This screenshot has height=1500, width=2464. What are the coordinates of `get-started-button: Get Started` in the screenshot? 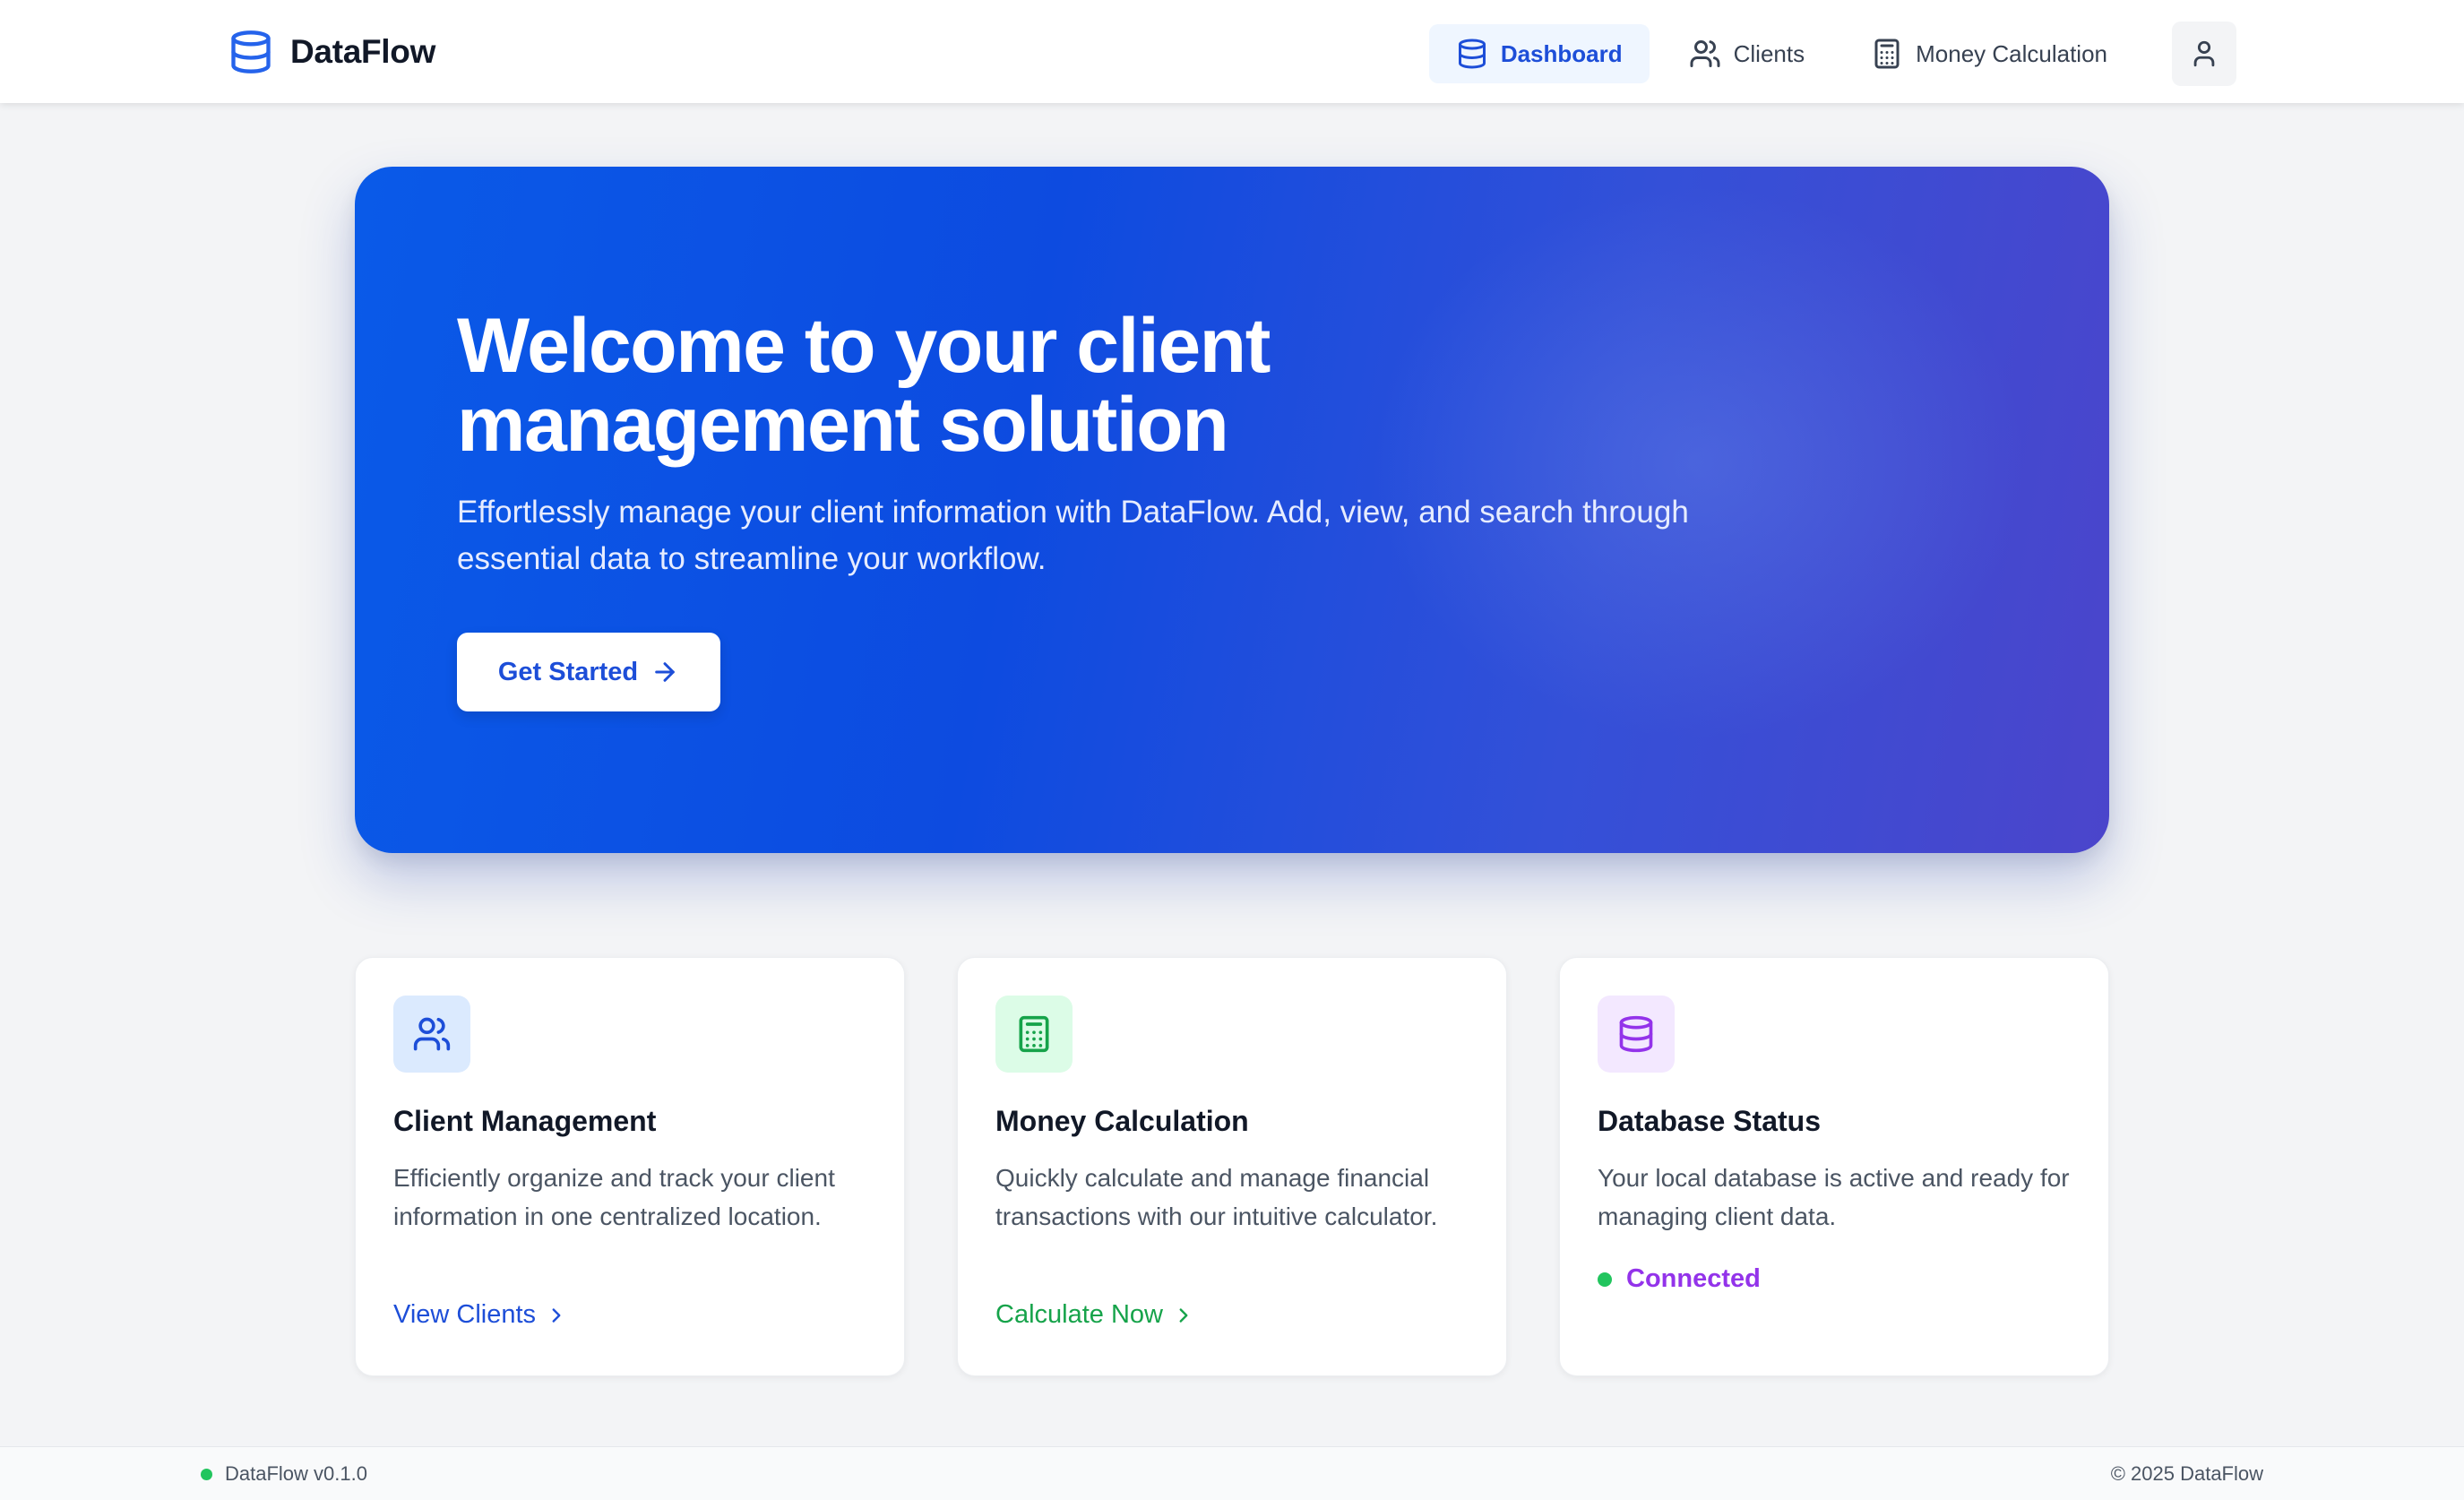 It's located at (589, 672).